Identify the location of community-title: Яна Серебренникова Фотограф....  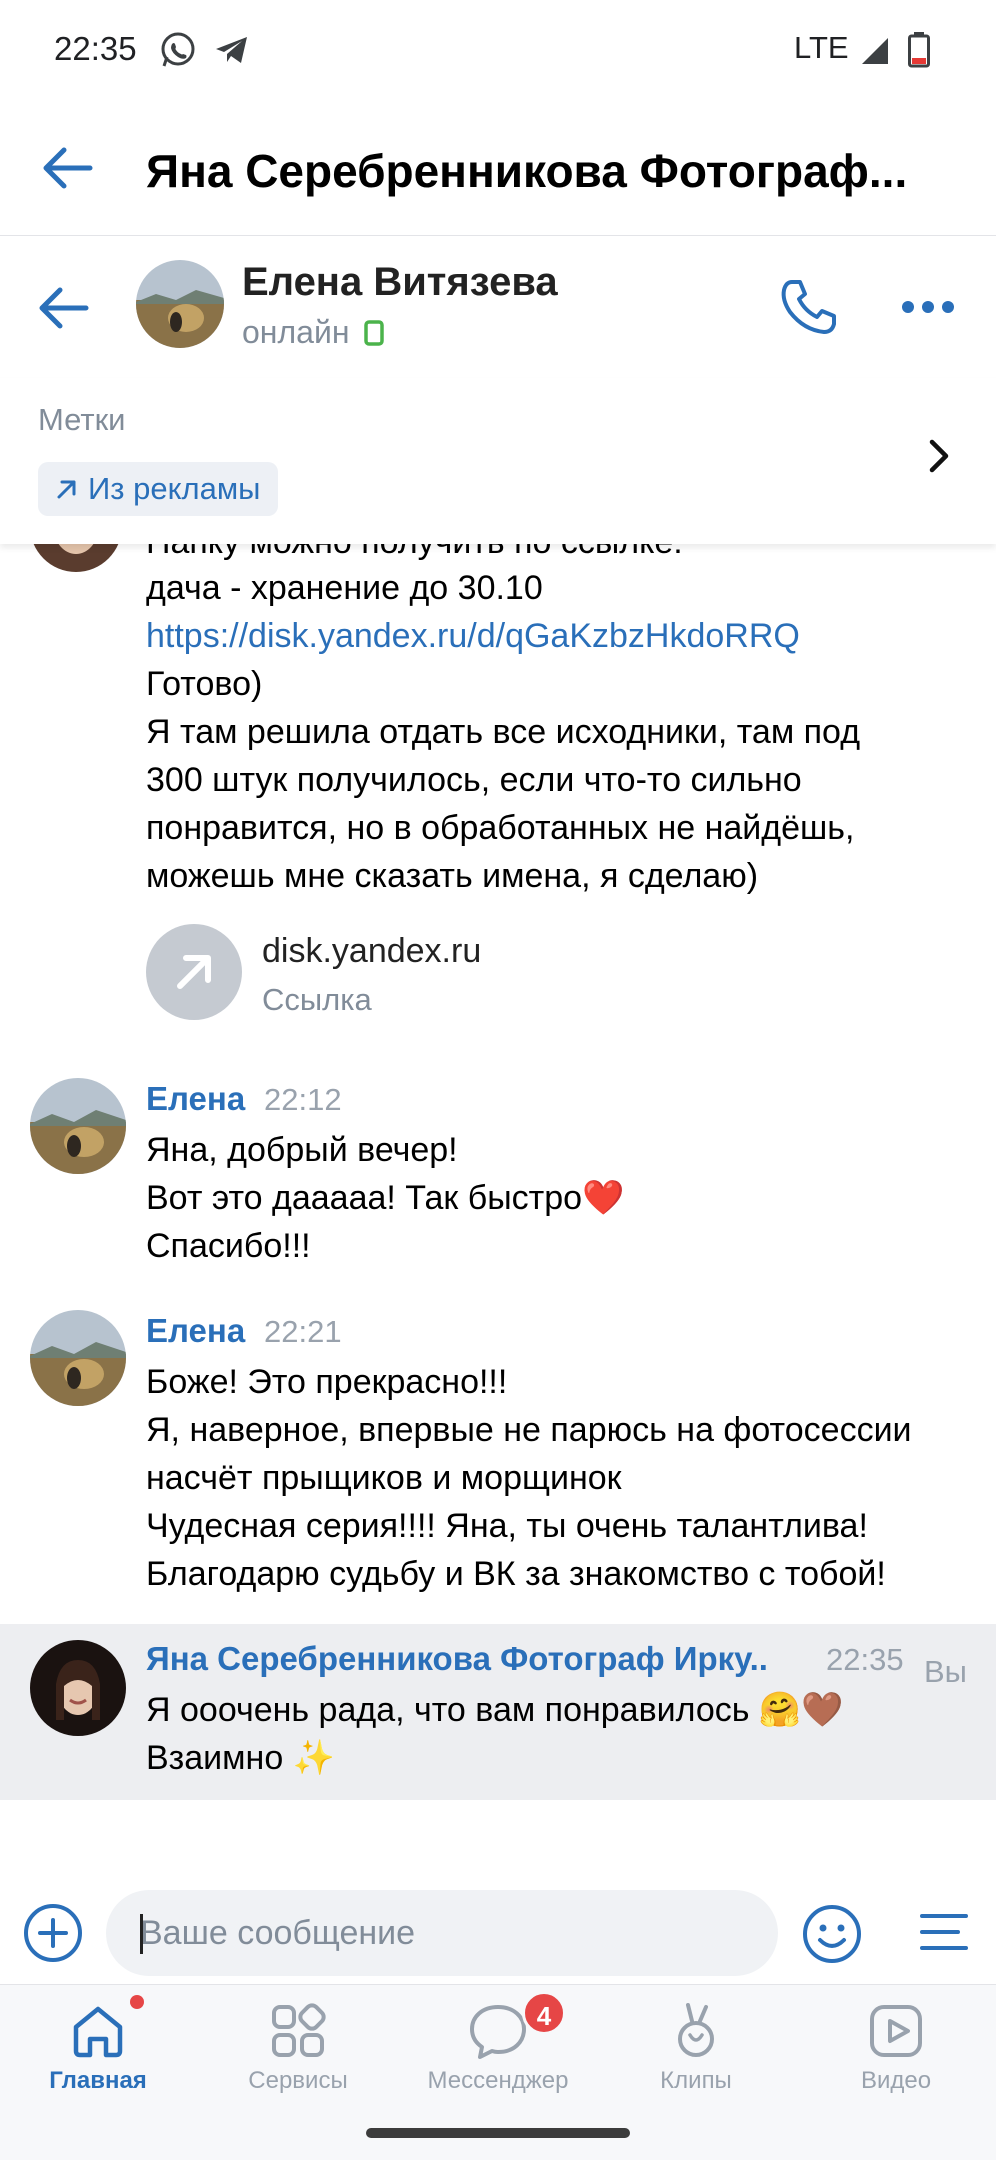
(527, 171).